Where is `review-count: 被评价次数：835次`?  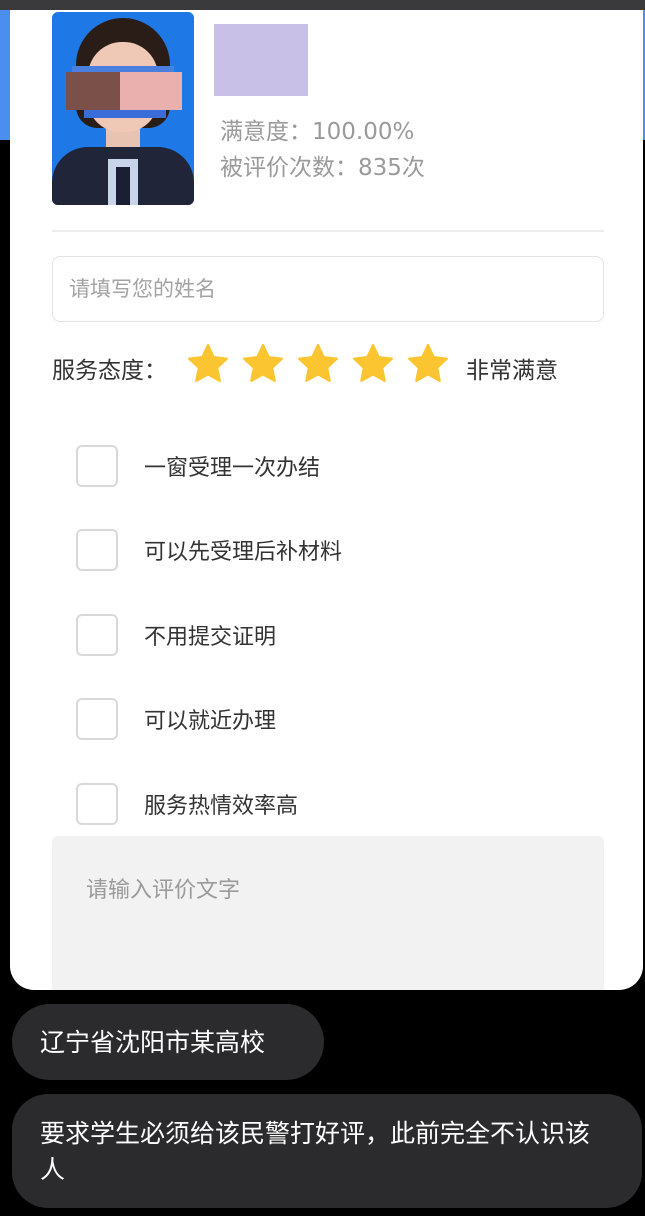
review-count: 被评价次数：835次 is located at coordinates (322, 168).